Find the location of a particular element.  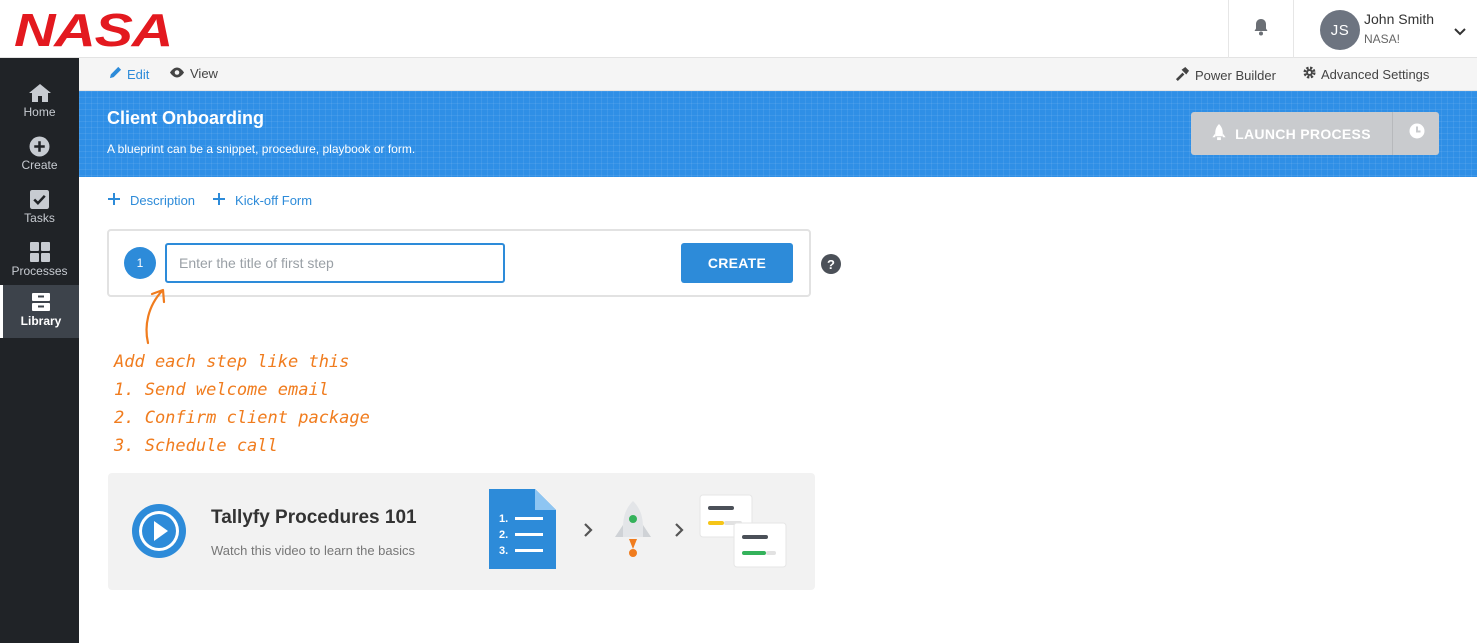

sidebar-item-create: Create is located at coordinates (39, 155).